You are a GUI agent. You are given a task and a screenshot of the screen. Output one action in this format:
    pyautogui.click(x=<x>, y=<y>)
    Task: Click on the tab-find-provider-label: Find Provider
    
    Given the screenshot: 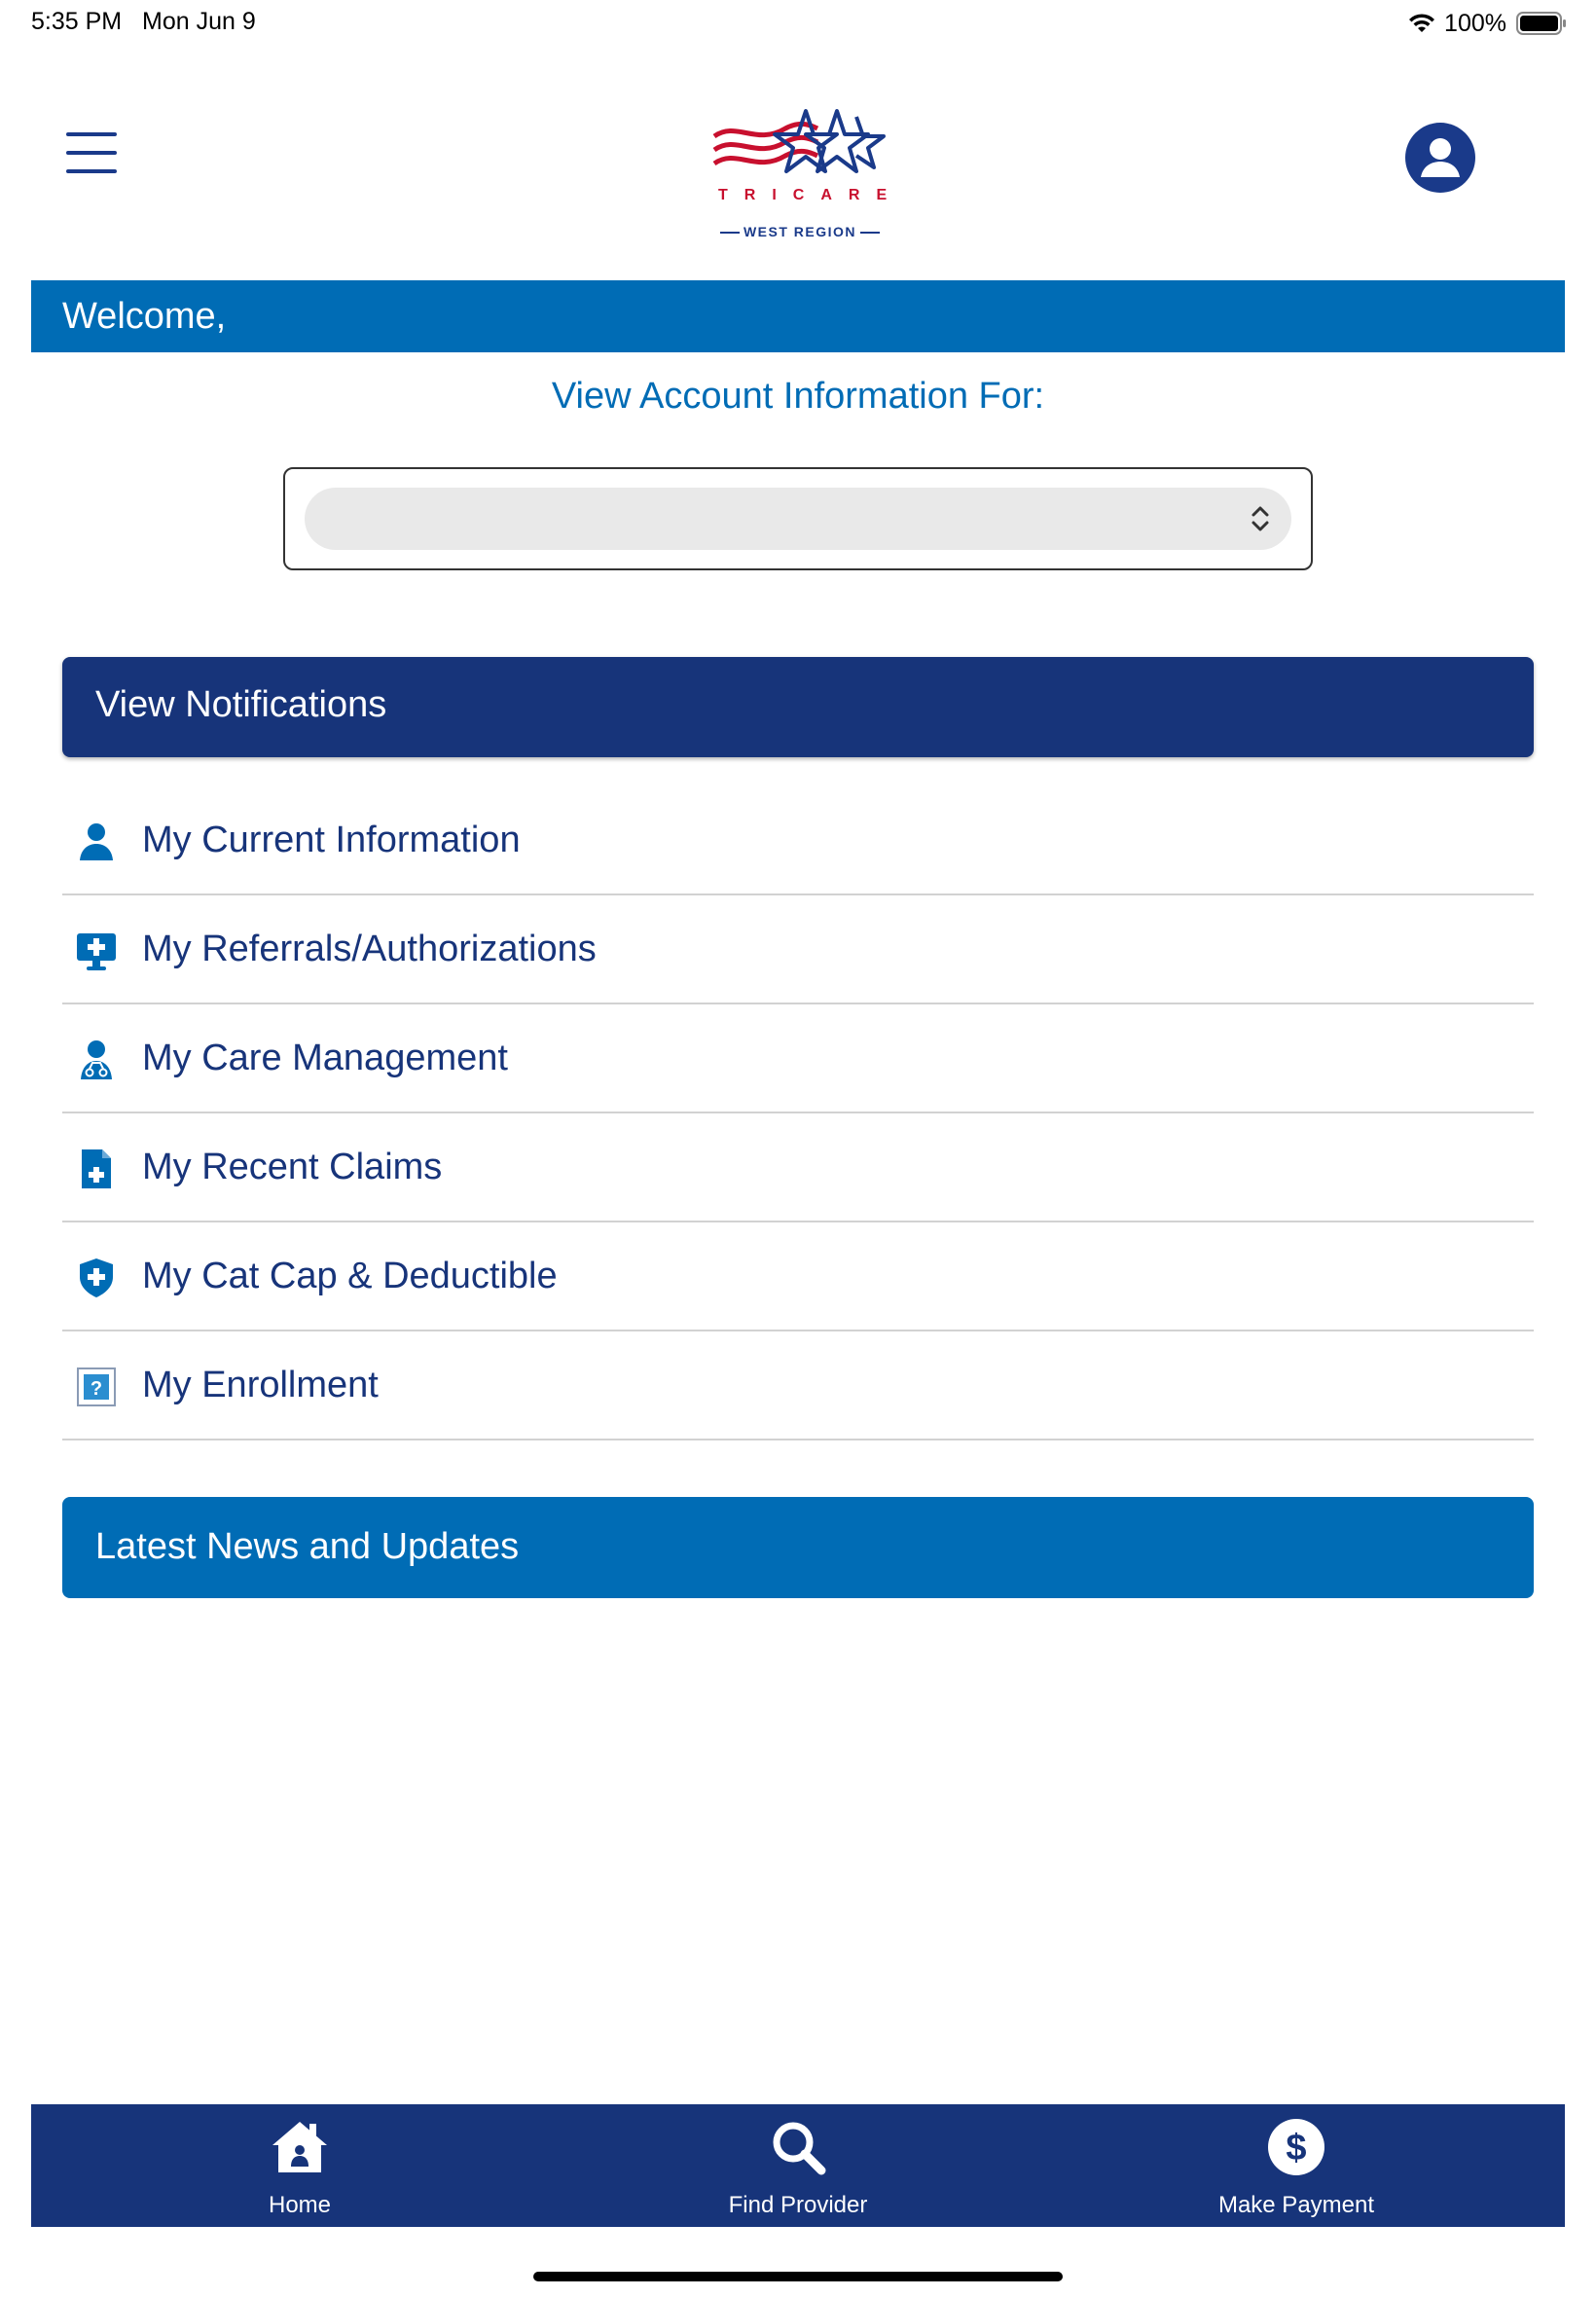 What is the action you would take?
    pyautogui.click(x=798, y=2205)
    